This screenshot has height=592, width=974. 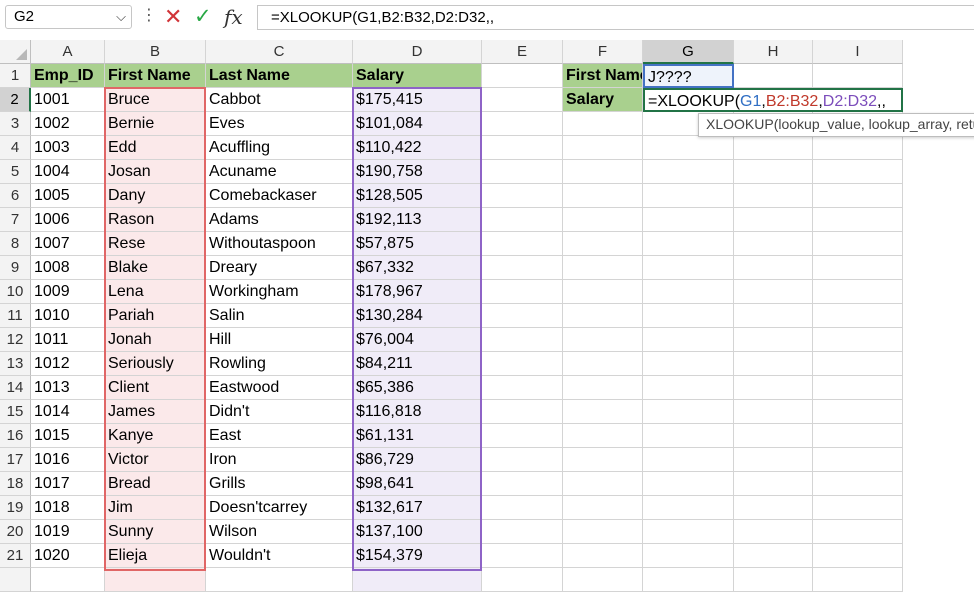 I want to click on cell-first-name: Sunny, so click(x=155, y=532).